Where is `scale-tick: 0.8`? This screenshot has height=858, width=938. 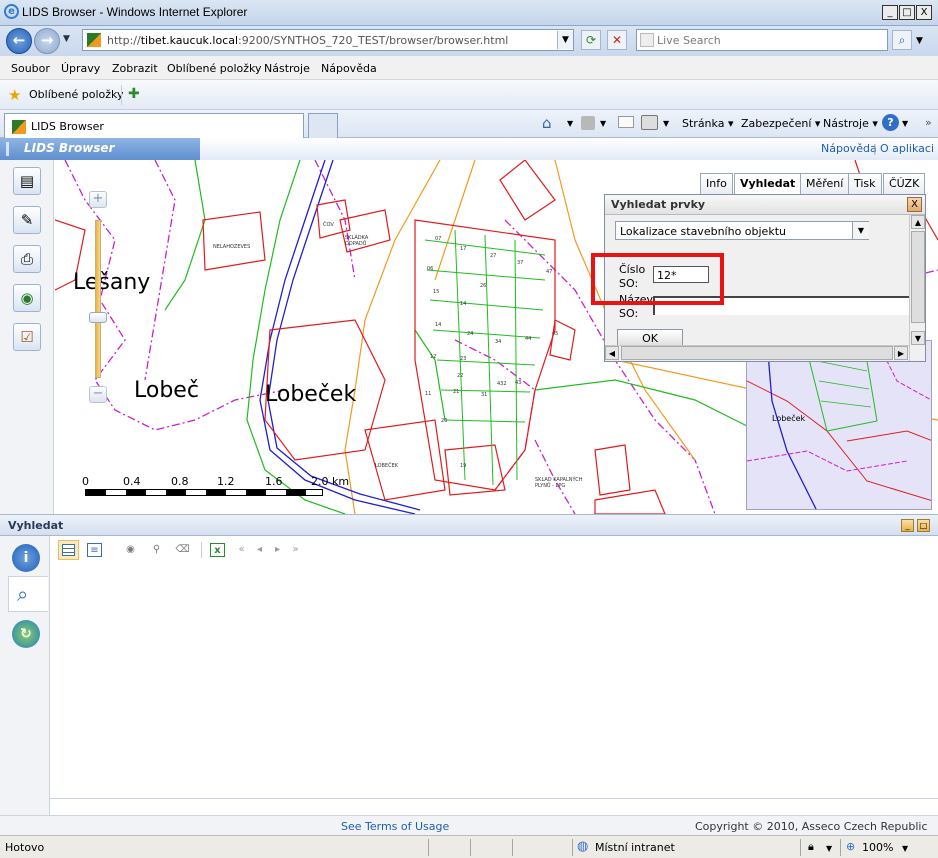 scale-tick: 0.8 is located at coordinates (180, 481).